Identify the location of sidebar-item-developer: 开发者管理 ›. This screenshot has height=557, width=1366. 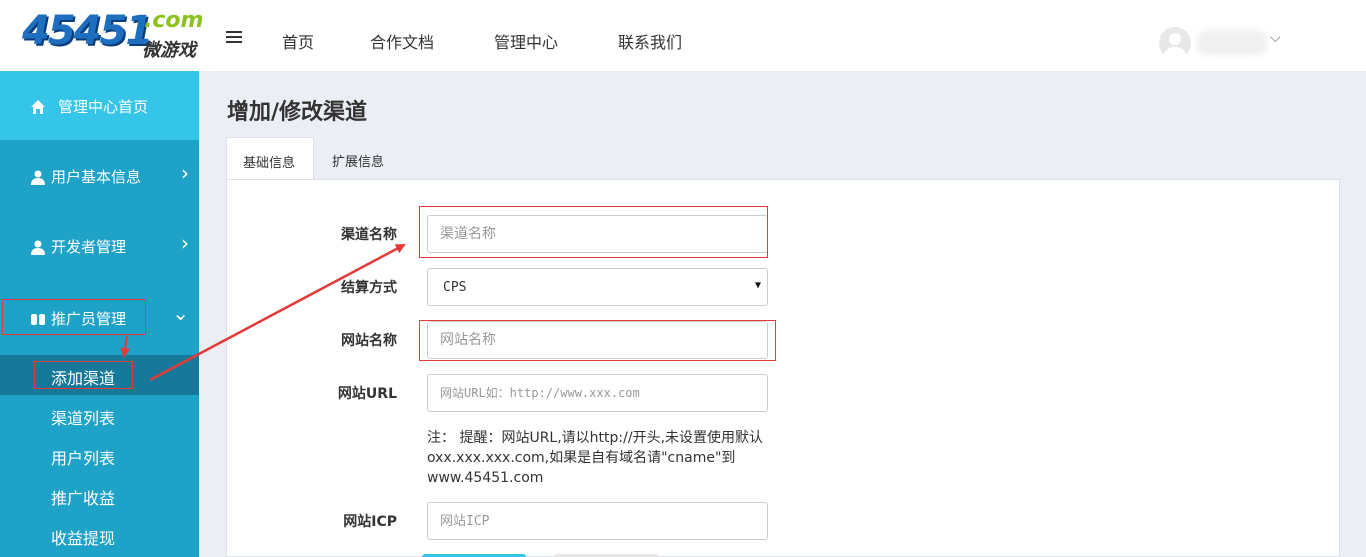
(99, 246).